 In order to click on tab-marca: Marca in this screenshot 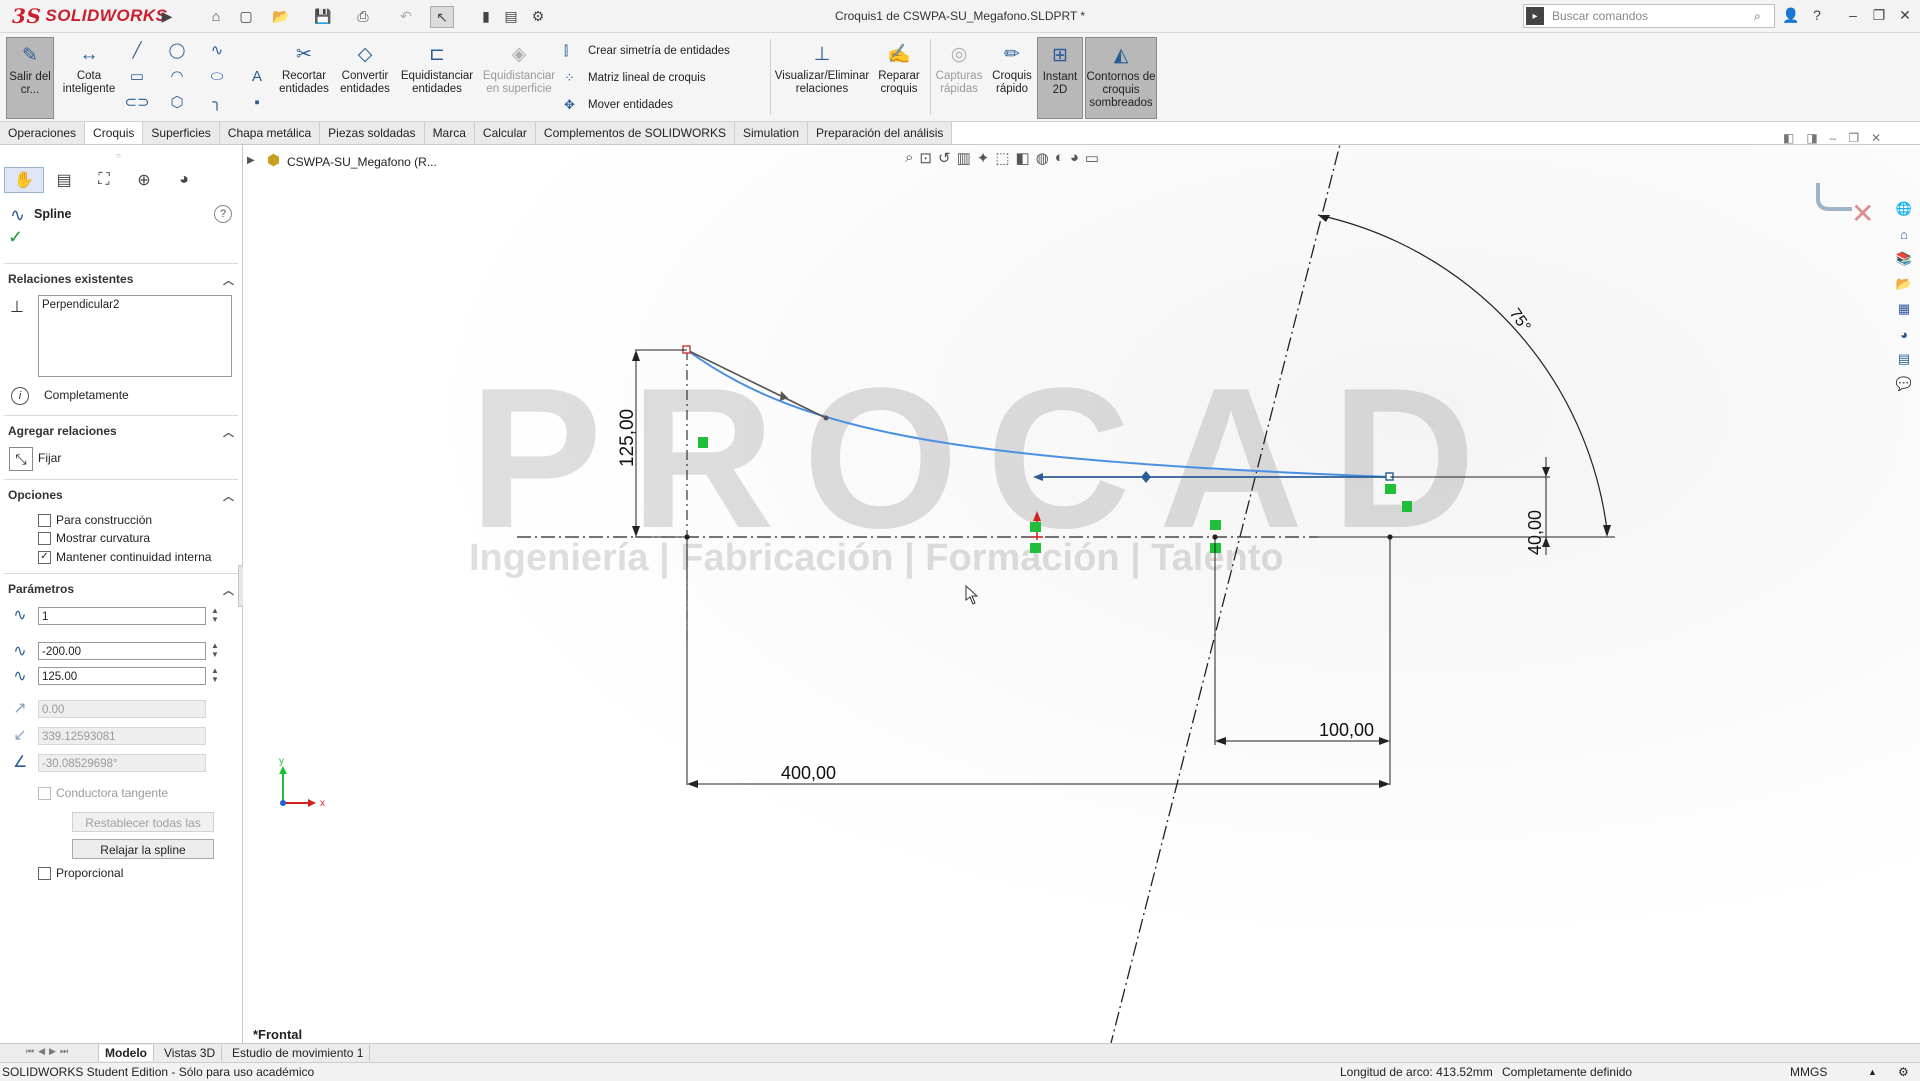, I will do `click(449, 133)`.